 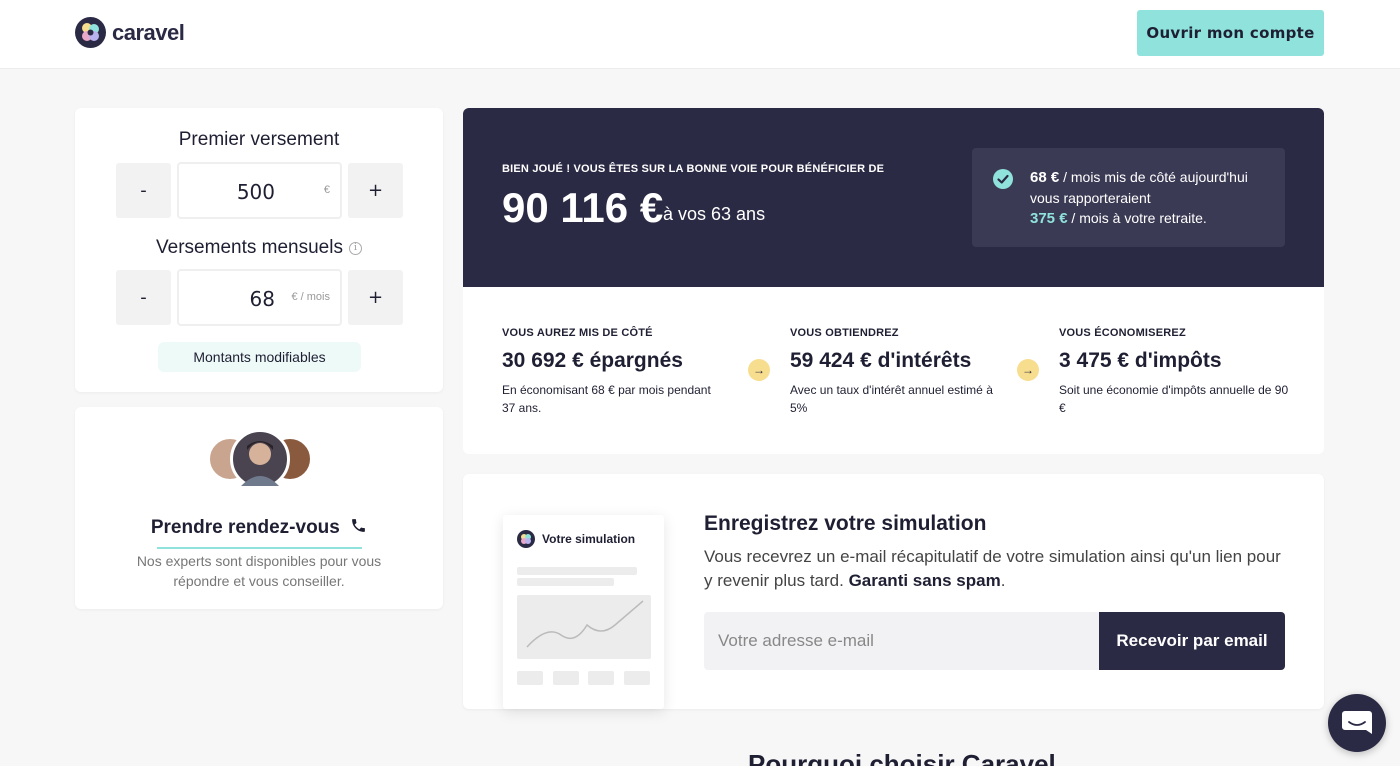 I want to click on avatar, so click(x=260, y=459).